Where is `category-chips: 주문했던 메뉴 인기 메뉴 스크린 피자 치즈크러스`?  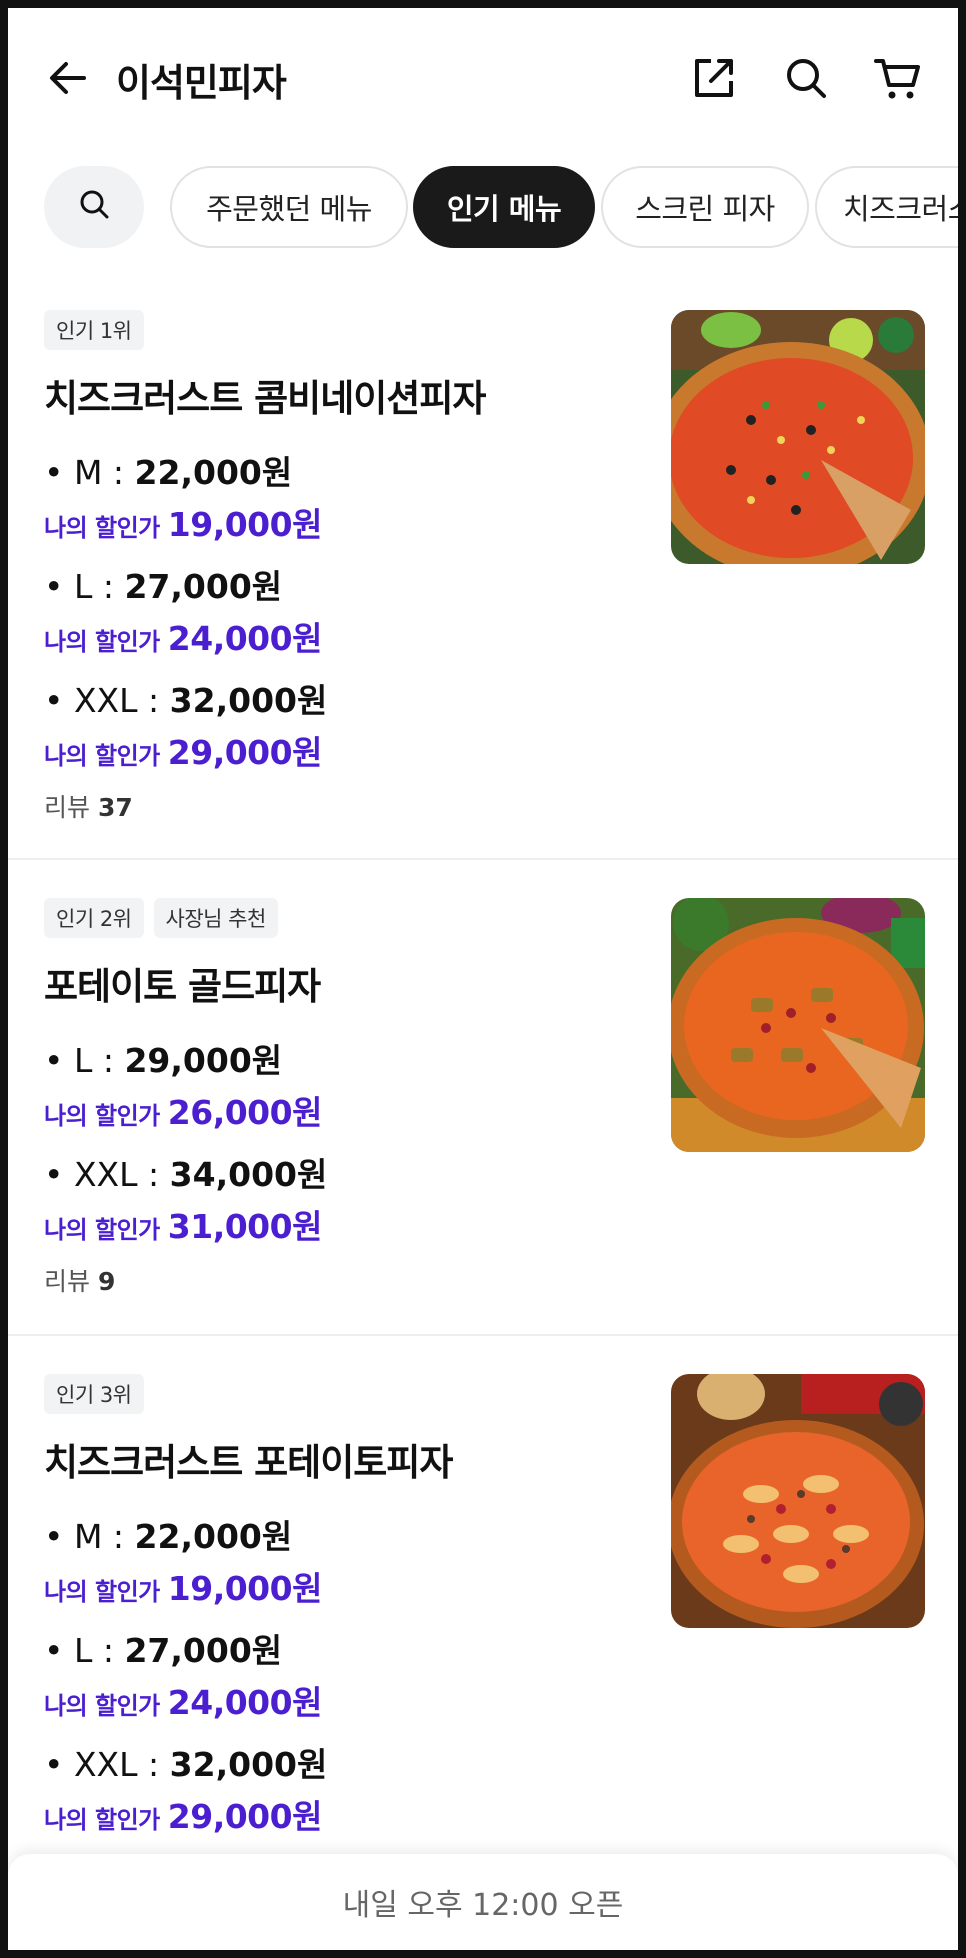
category-chips: 주문했던 메뉴 인기 메뉴 스크린 피자 치즈크러스 is located at coordinates (483, 210).